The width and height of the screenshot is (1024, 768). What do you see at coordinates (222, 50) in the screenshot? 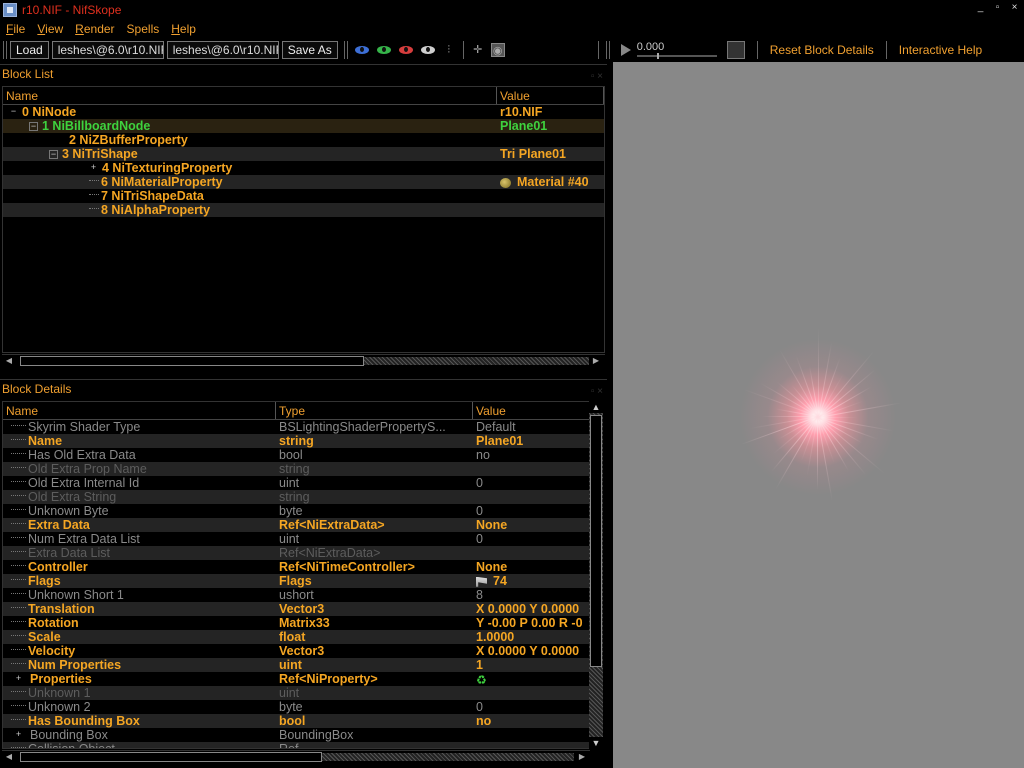
I see `save-path-field: leshes\@6.0\r10.NIF` at bounding box center [222, 50].